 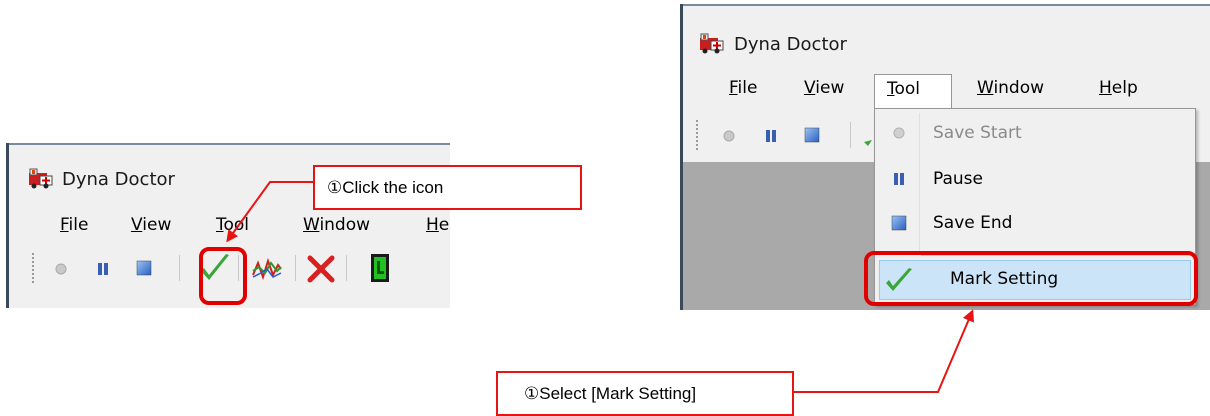 What do you see at coordinates (958, 179) in the screenshot?
I see `menu-item-label: Pause` at bounding box center [958, 179].